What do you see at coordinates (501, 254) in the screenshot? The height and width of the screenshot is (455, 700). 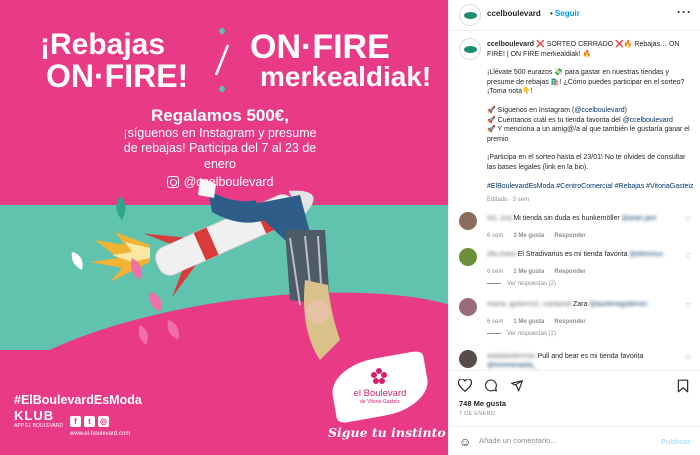 I see `comment-username: ilfa.mara` at bounding box center [501, 254].